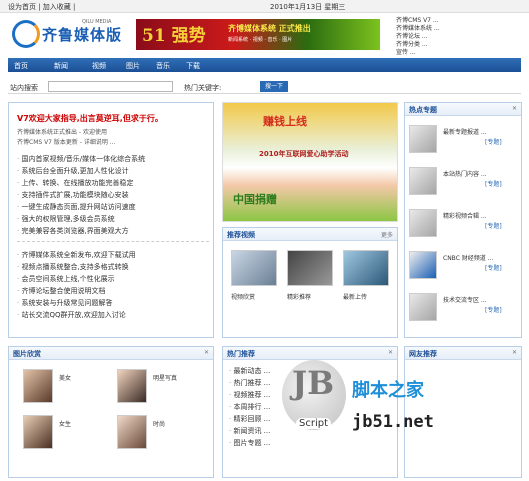 The width and height of the screenshot is (529, 481). Describe the element at coordinates (393, 422) in the screenshot. I see `watermark-url: jb51.net` at that location.